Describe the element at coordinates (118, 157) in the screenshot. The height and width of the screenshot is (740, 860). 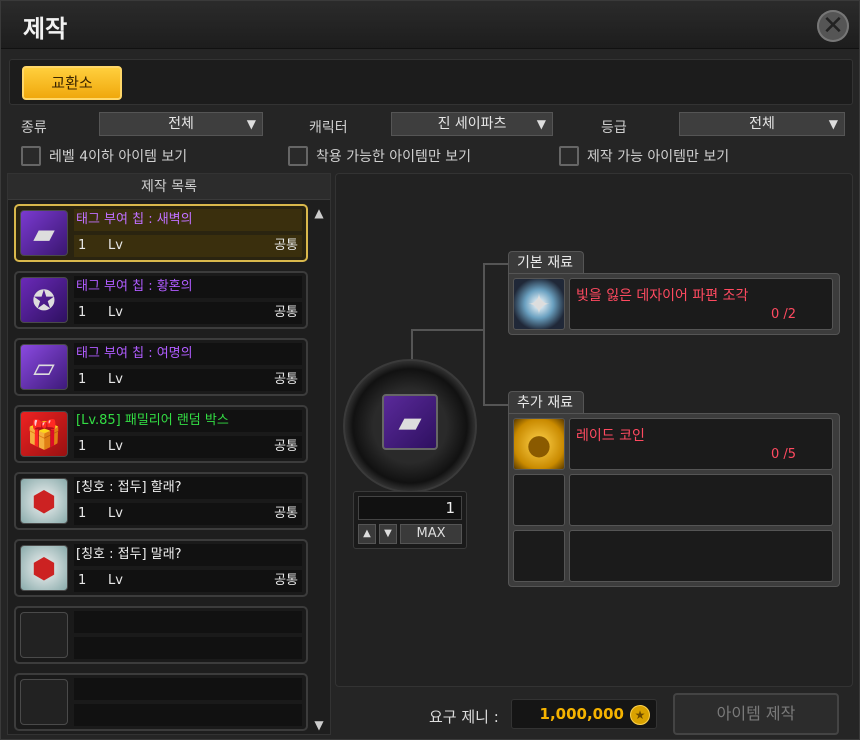
I see `checkbox-label: 레벨 4이하 아이템 보기` at that location.